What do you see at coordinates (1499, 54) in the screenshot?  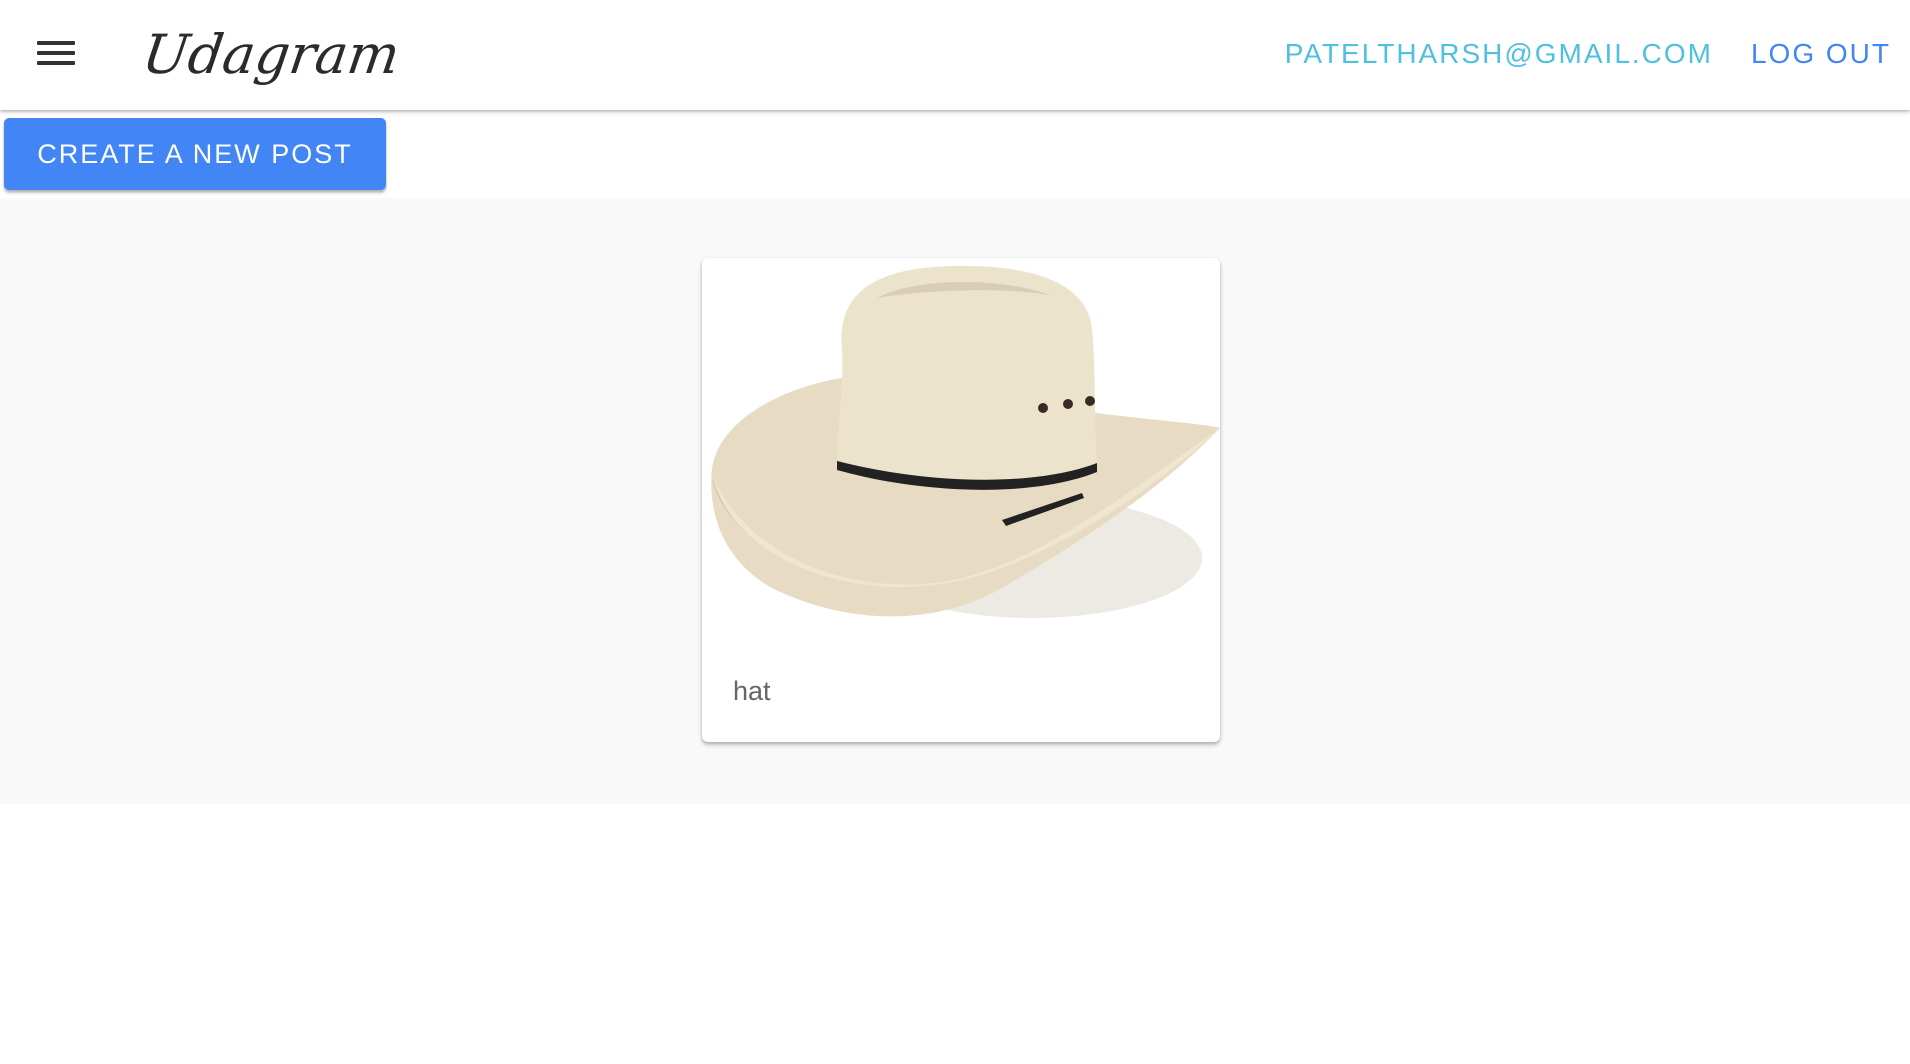 I see `user-email-link: PATELTHARSH@GMAIL.COM` at bounding box center [1499, 54].